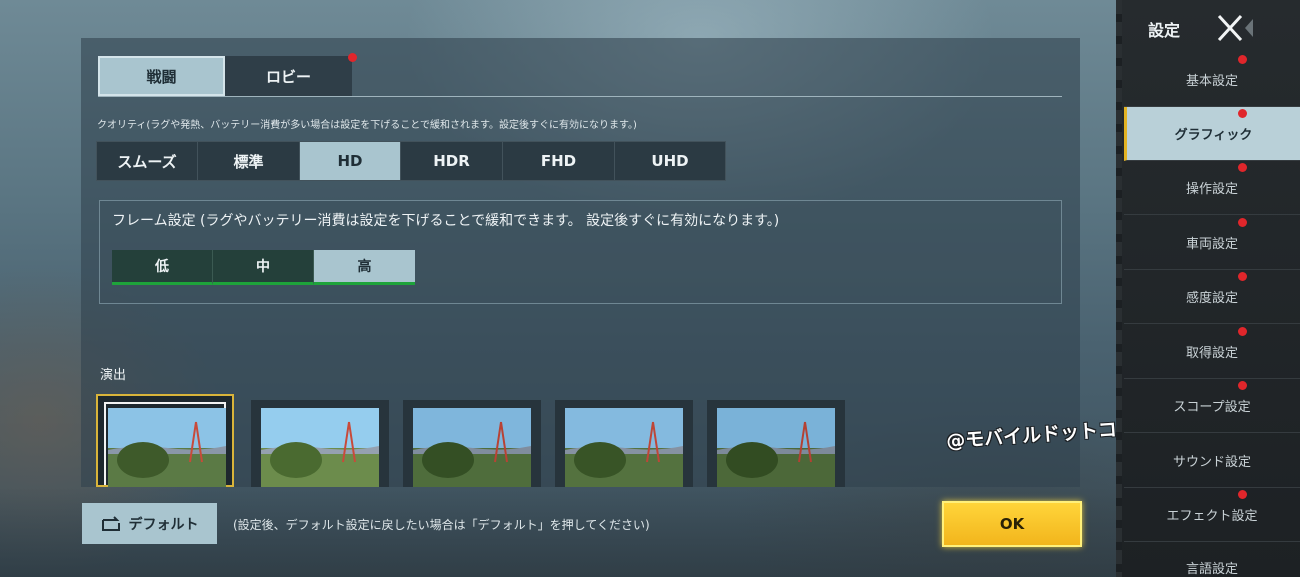 The width and height of the screenshot is (1300, 577). I want to click on sidebar-item-label: 取得設定, so click(1211, 353).